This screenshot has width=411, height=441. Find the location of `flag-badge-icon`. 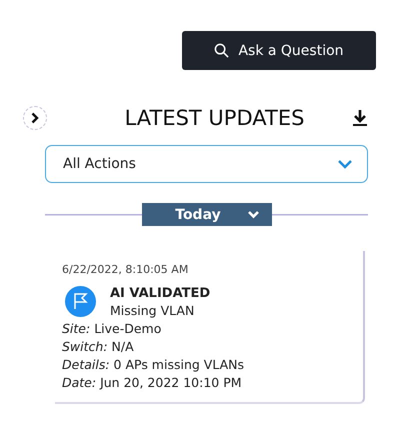

flag-badge-icon is located at coordinates (80, 301).